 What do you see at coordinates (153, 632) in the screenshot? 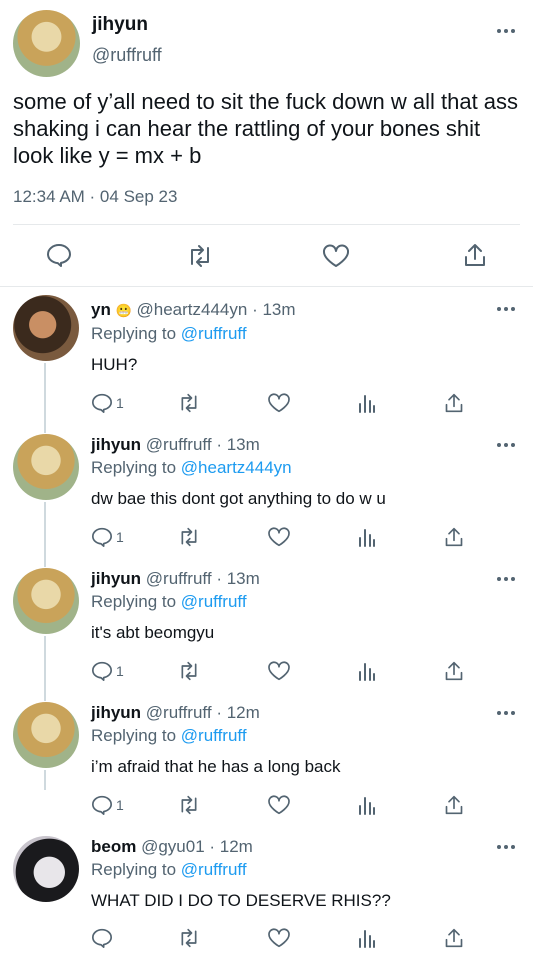
I see `reply-text: it's abt beomgyu` at bounding box center [153, 632].